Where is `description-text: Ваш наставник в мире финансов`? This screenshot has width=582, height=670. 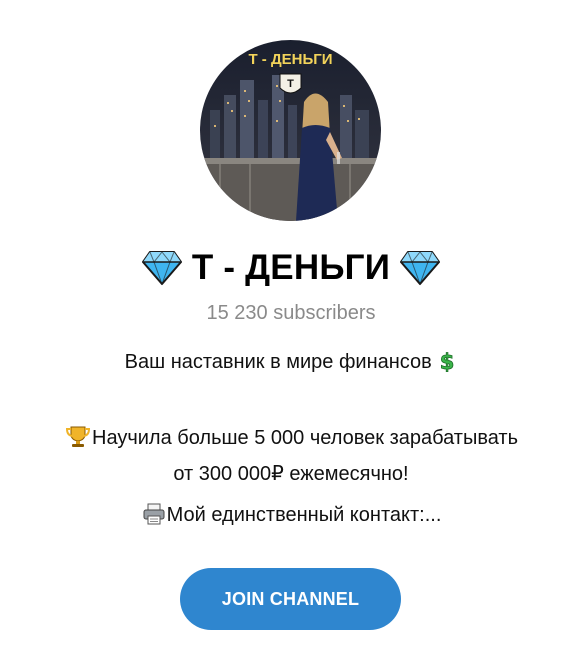
description-text: Ваш наставник в мире финансов is located at coordinates (278, 362).